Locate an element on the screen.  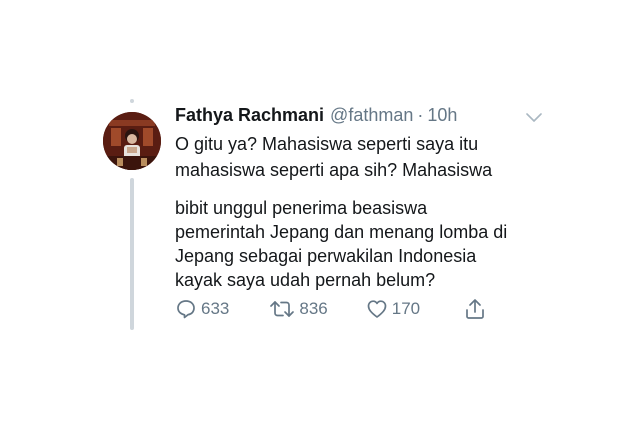
thread-line is located at coordinates (132, 254).